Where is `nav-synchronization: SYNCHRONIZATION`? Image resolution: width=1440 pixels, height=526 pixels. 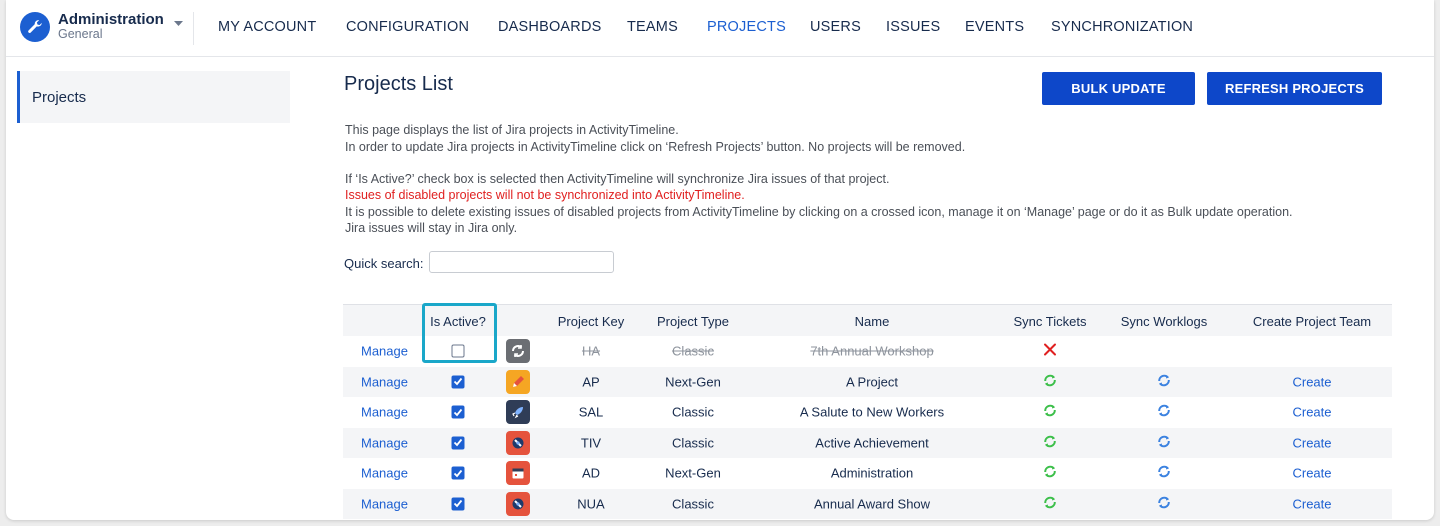 nav-synchronization: SYNCHRONIZATION is located at coordinates (1122, 27).